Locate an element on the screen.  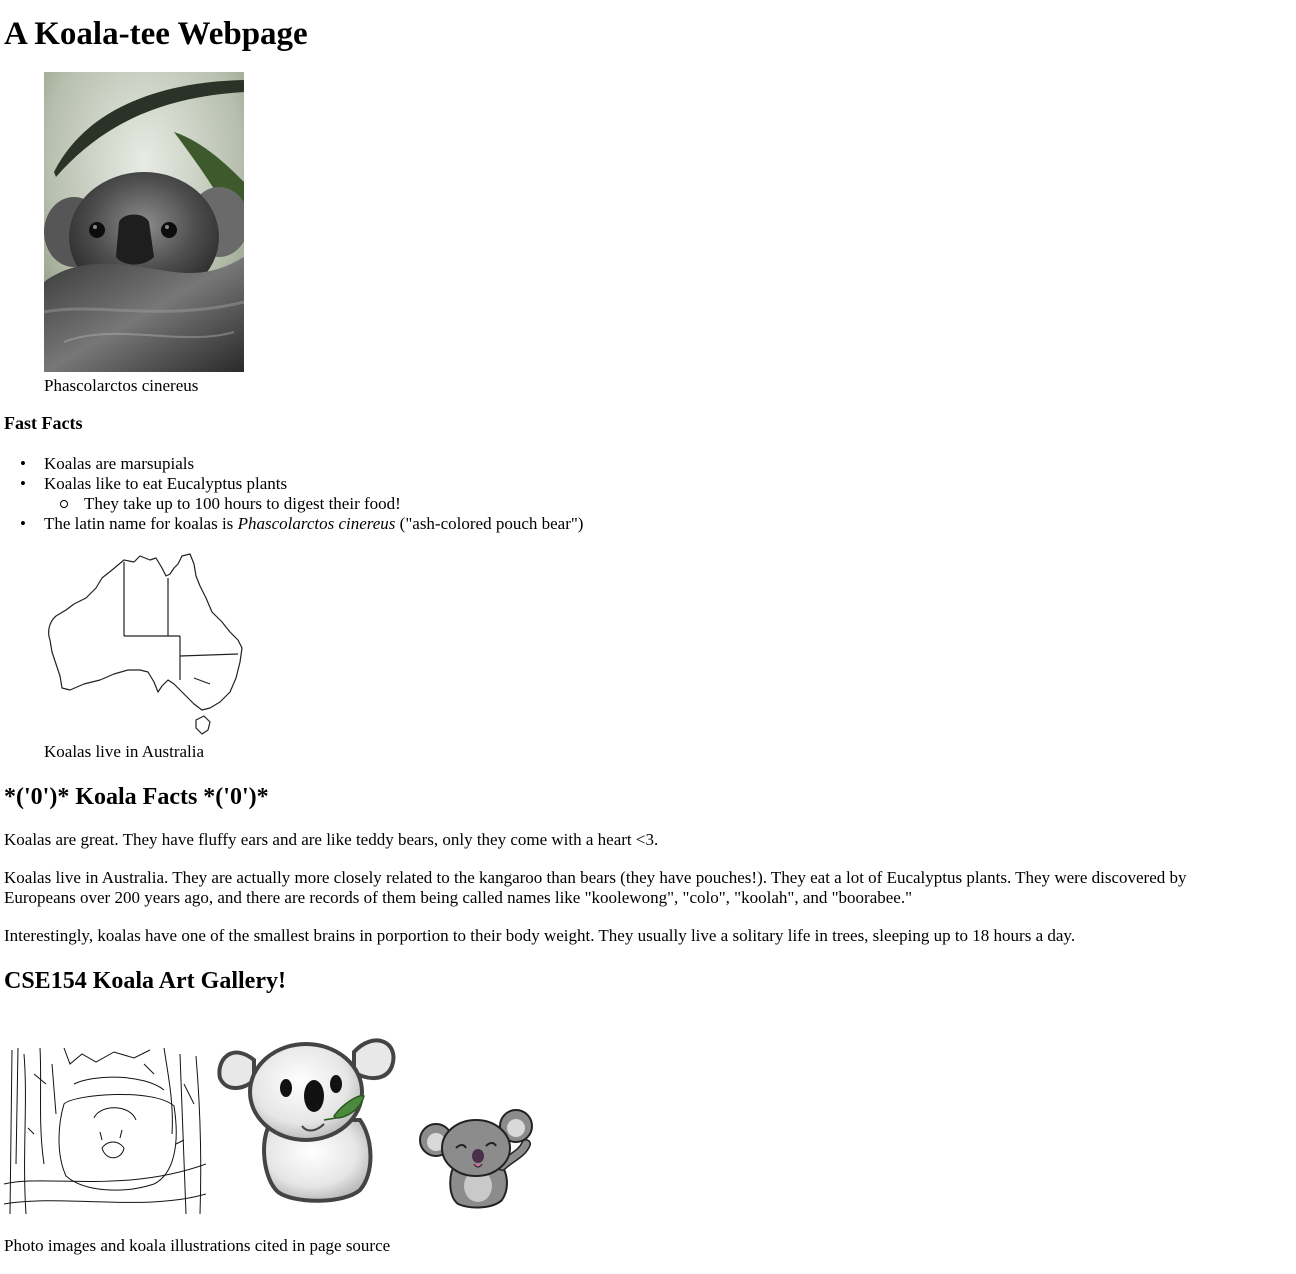
list-item: Koalas are marsupials is located at coordinates (620, 464).